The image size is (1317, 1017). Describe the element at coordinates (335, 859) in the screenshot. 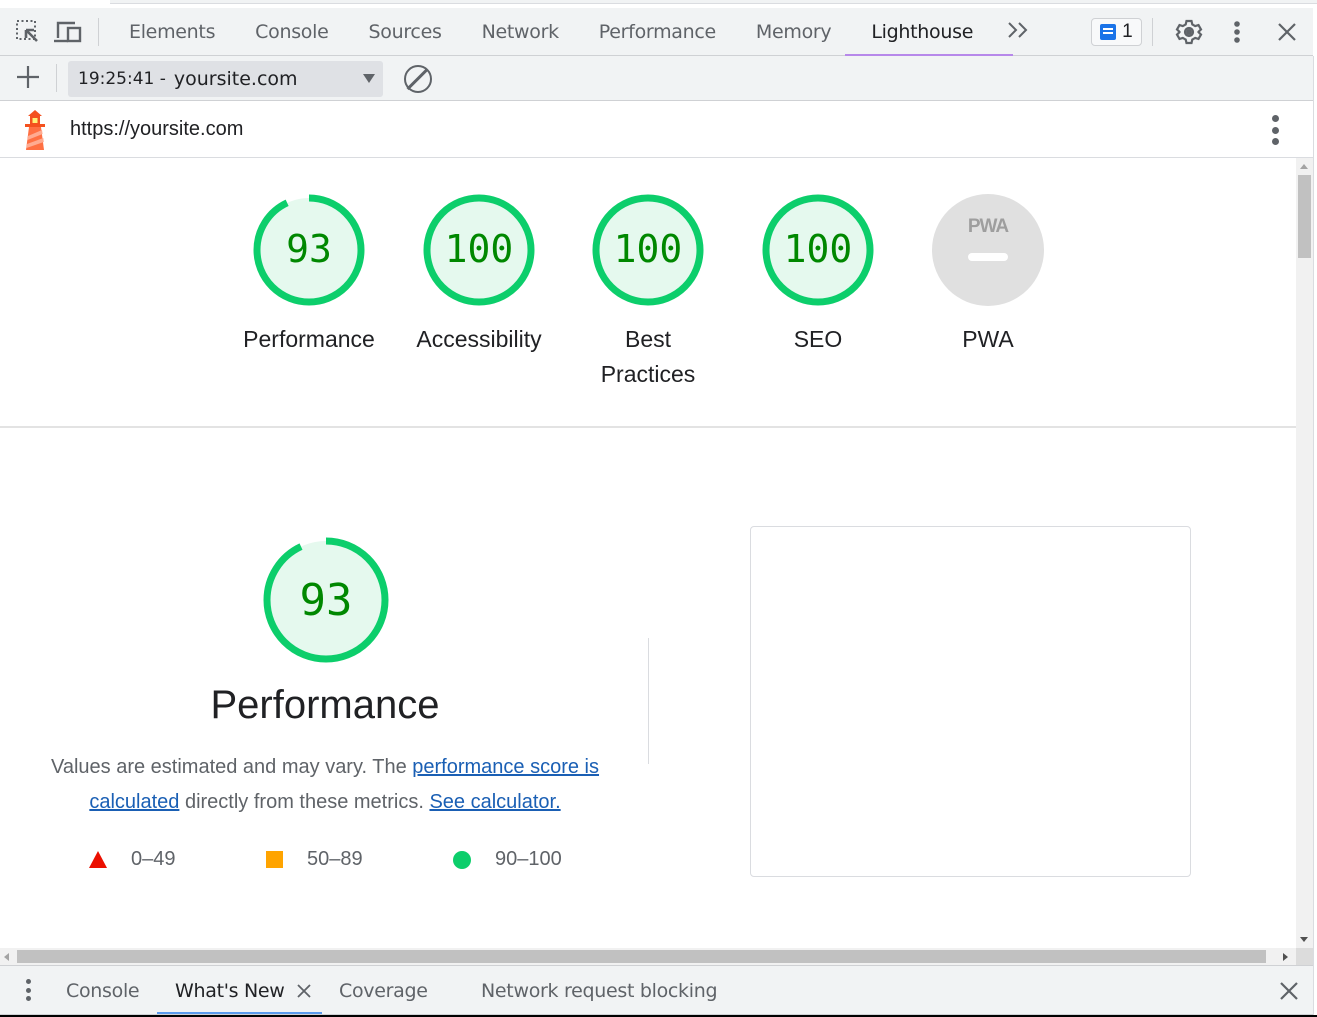

I see `legend-range: 50–89` at that location.